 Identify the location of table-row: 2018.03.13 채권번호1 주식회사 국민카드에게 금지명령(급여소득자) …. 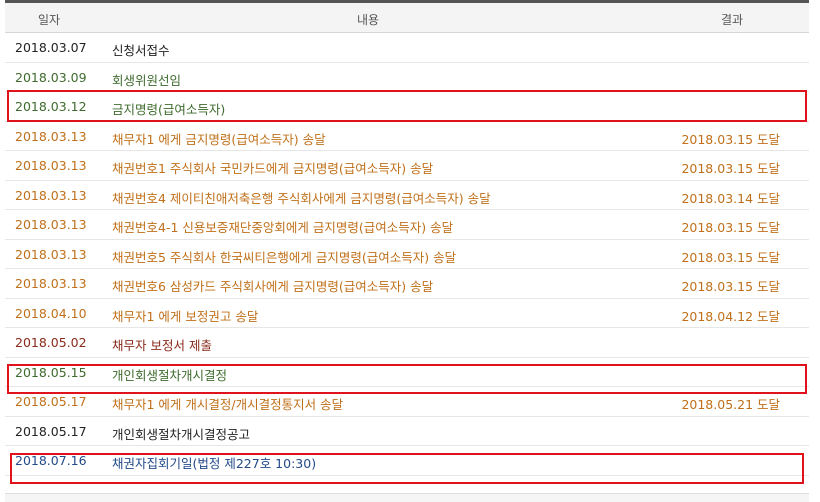
(407, 166).